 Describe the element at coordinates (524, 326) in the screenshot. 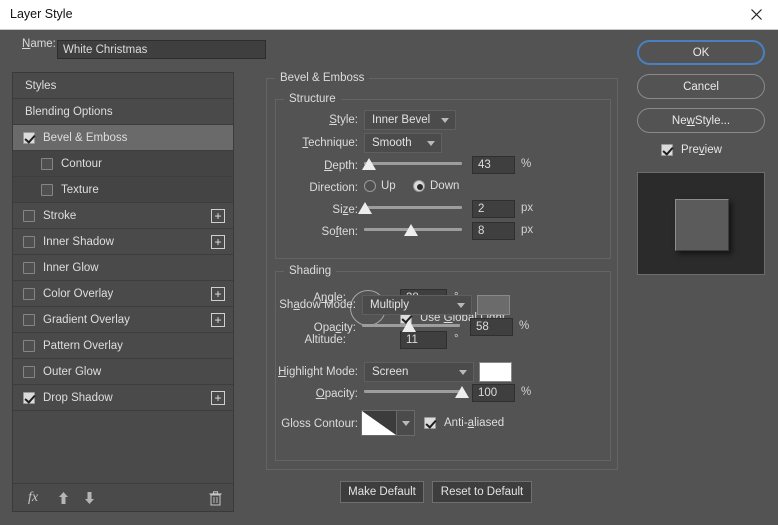

I see `shadow-opacity-unit: %` at that location.